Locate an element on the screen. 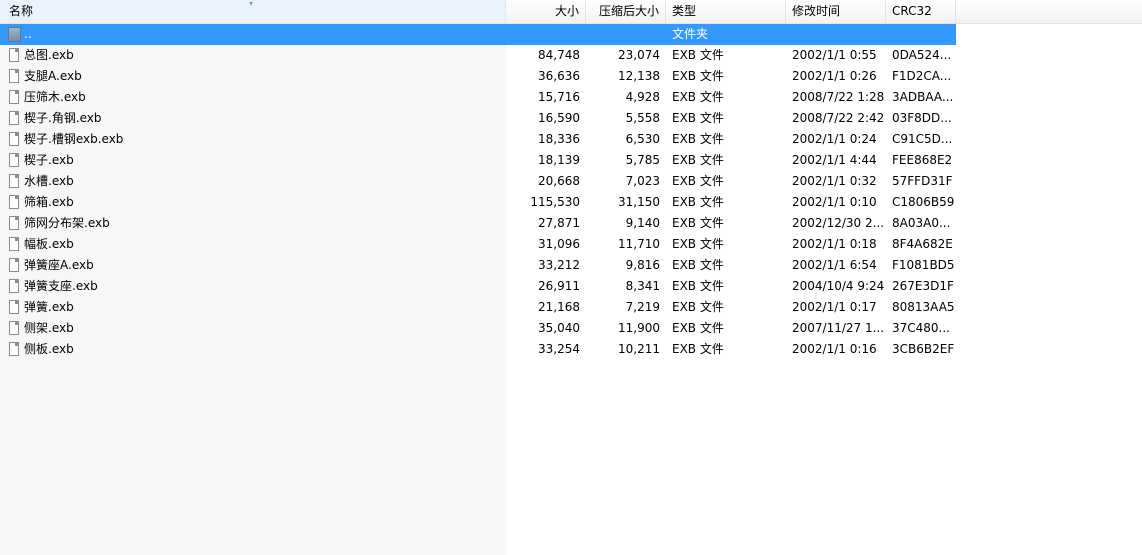  file-modified: 2002/1/1 0:18 is located at coordinates (834, 244).